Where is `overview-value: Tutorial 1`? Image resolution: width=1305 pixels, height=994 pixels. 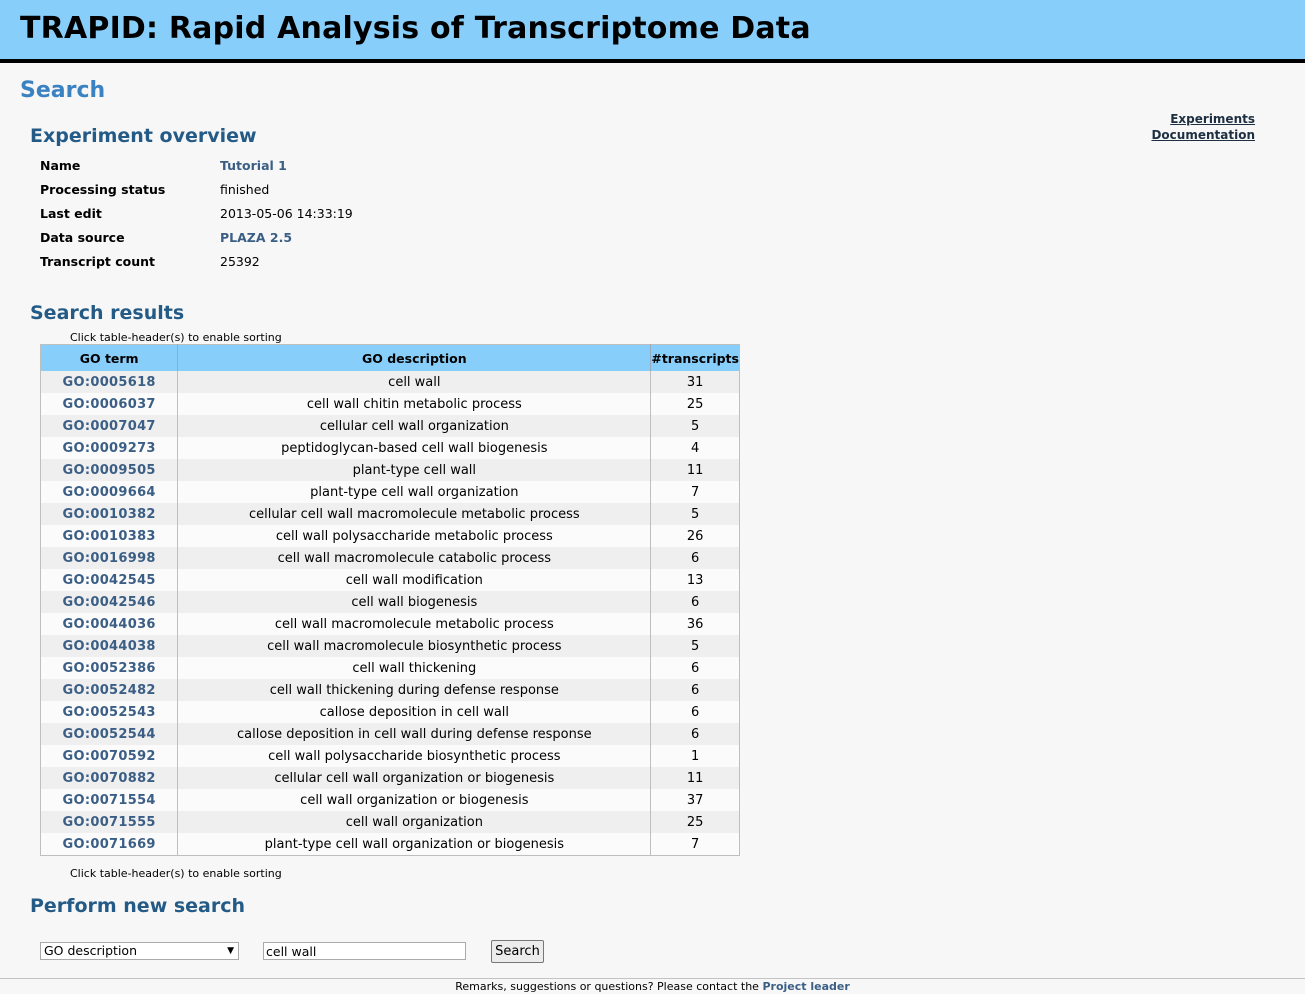
overview-value: Tutorial 1 is located at coordinates (286, 165).